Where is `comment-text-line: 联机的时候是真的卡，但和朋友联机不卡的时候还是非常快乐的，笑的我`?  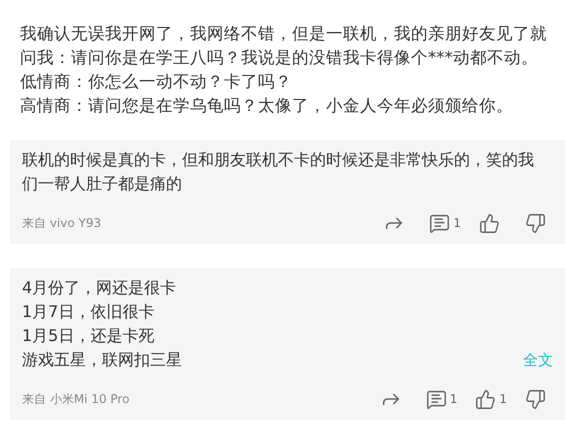 comment-text-line: 联机的时候是真的卡，但和朋友联机不卡的时候还是非常快乐的，笑的我 is located at coordinates (278, 160).